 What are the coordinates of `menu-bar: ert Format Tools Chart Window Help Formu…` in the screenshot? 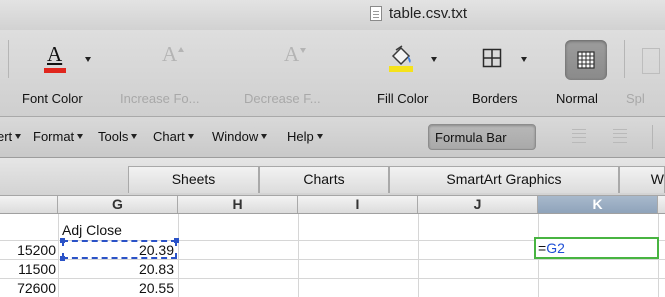 It's located at (332, 137).